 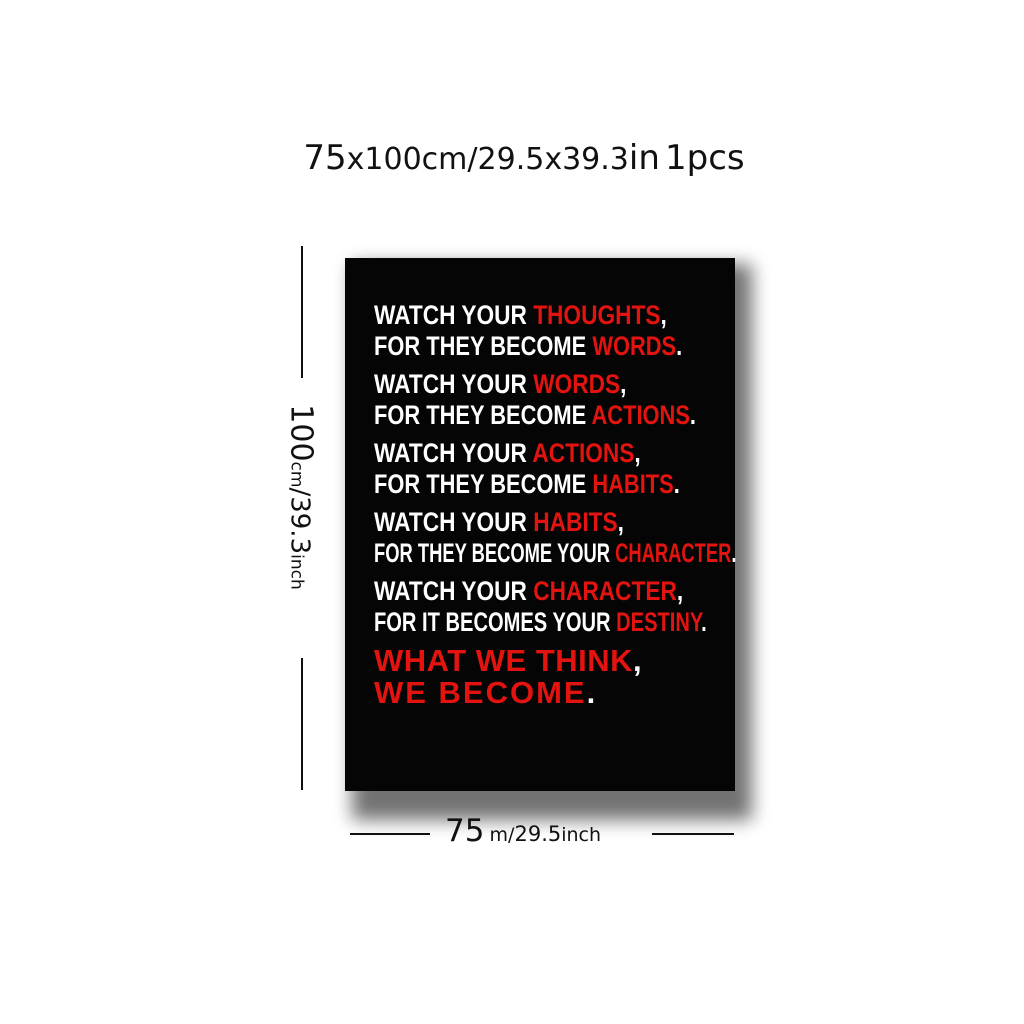 What do you see at coordinates (715, 158) in the screenshot?
I see `size-pcs: pcs` at bounding box center [715, 158].